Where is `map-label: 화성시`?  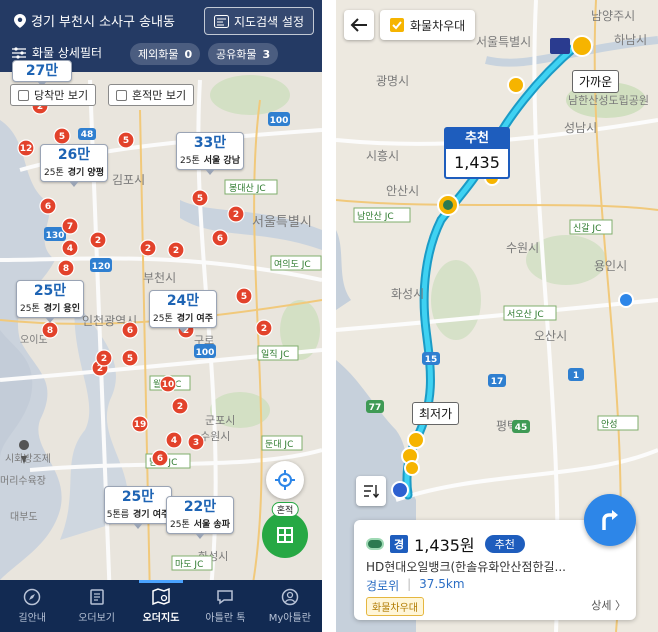 map-label: 화성시 is located at coordinates (407, 294).